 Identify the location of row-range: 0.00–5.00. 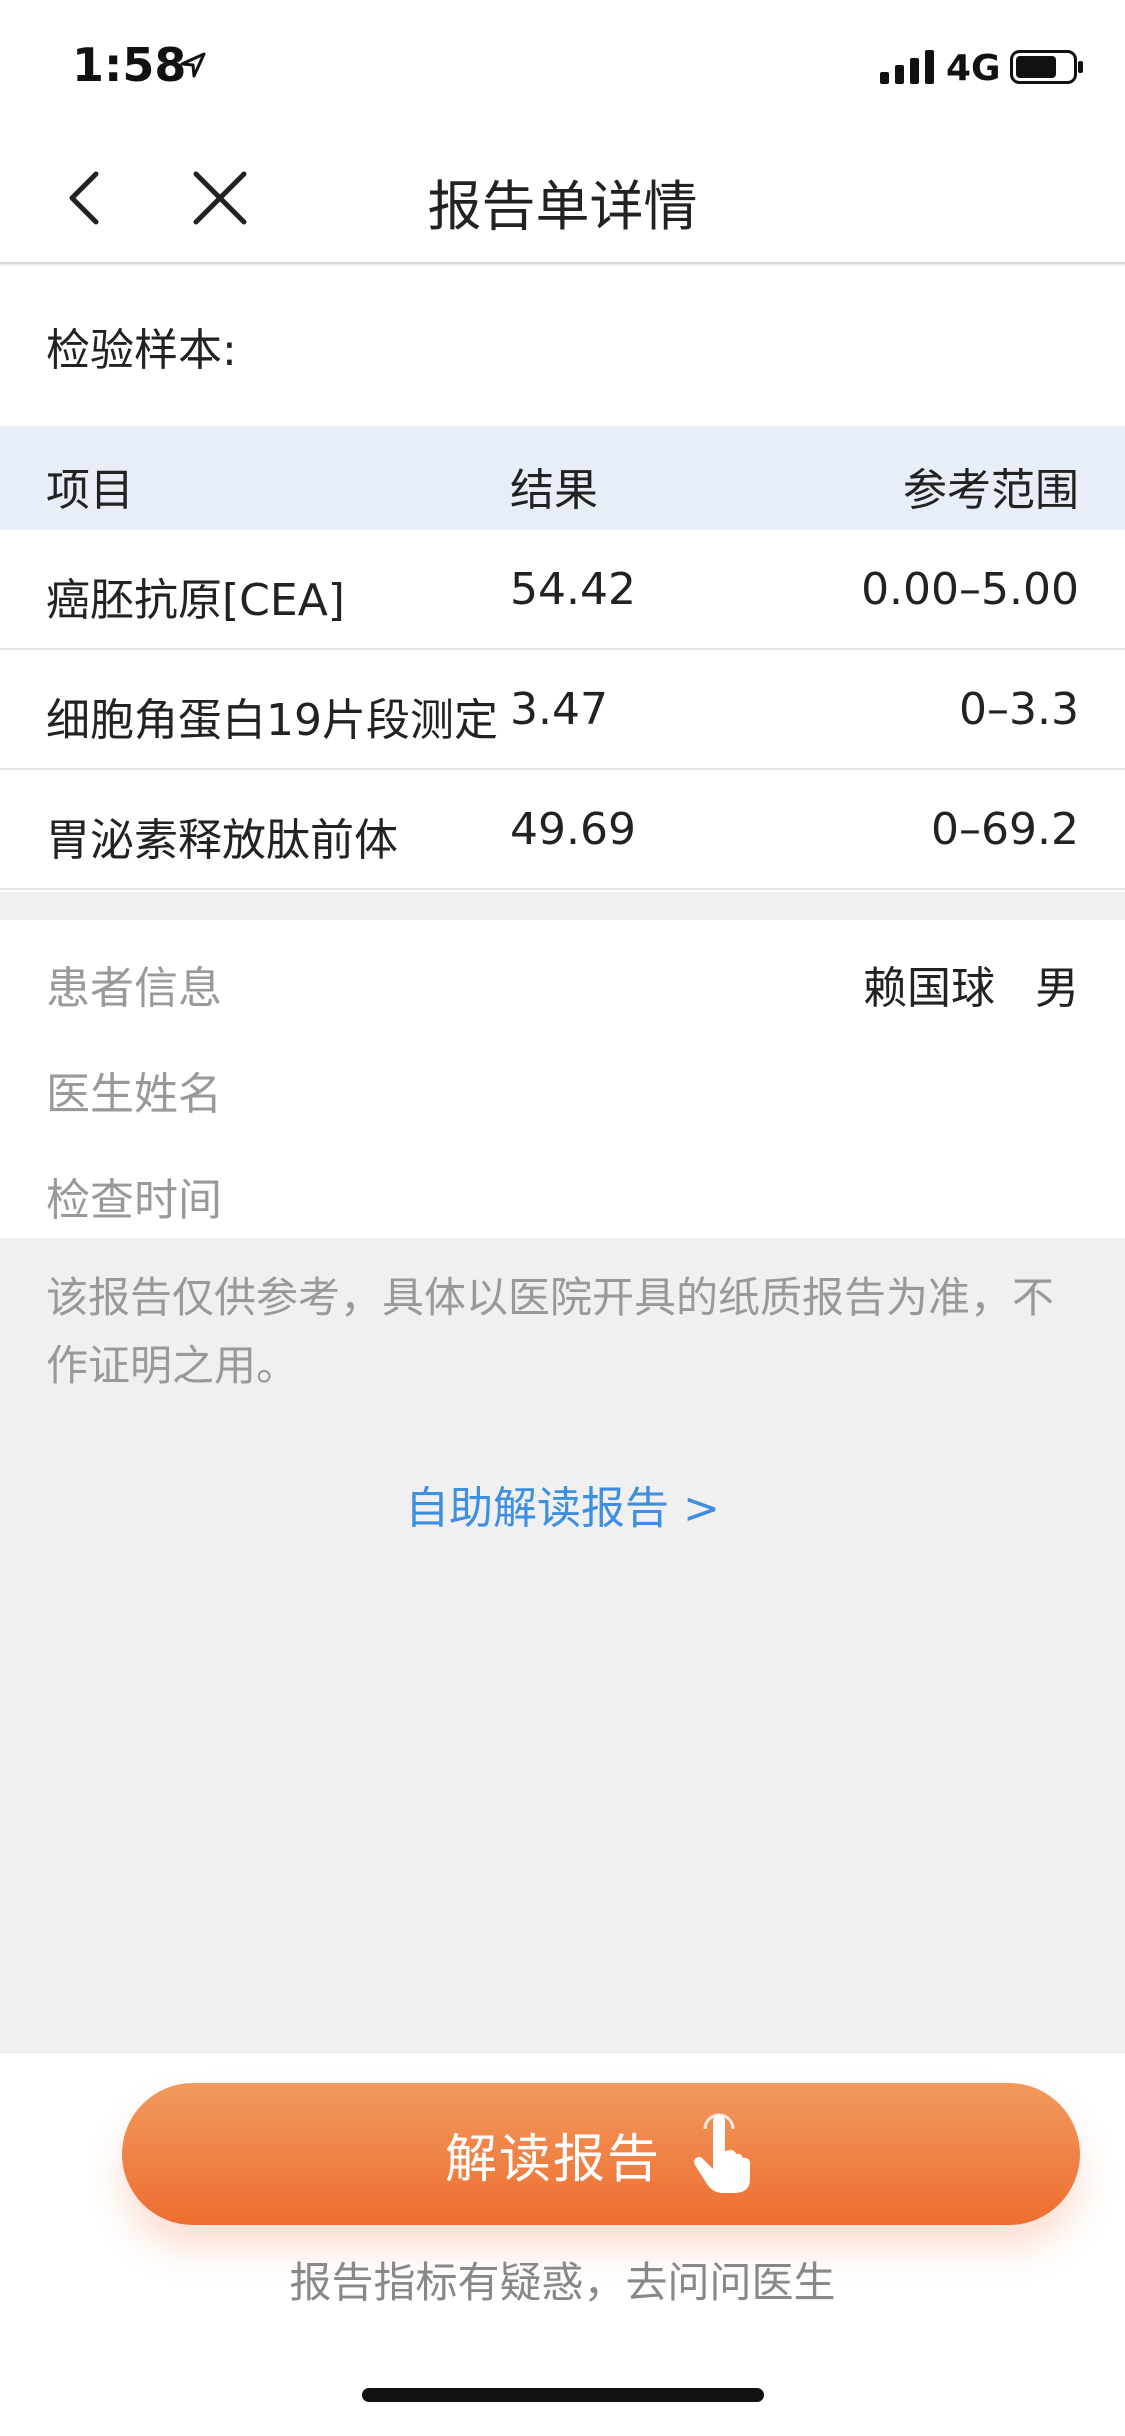
(970, 589).